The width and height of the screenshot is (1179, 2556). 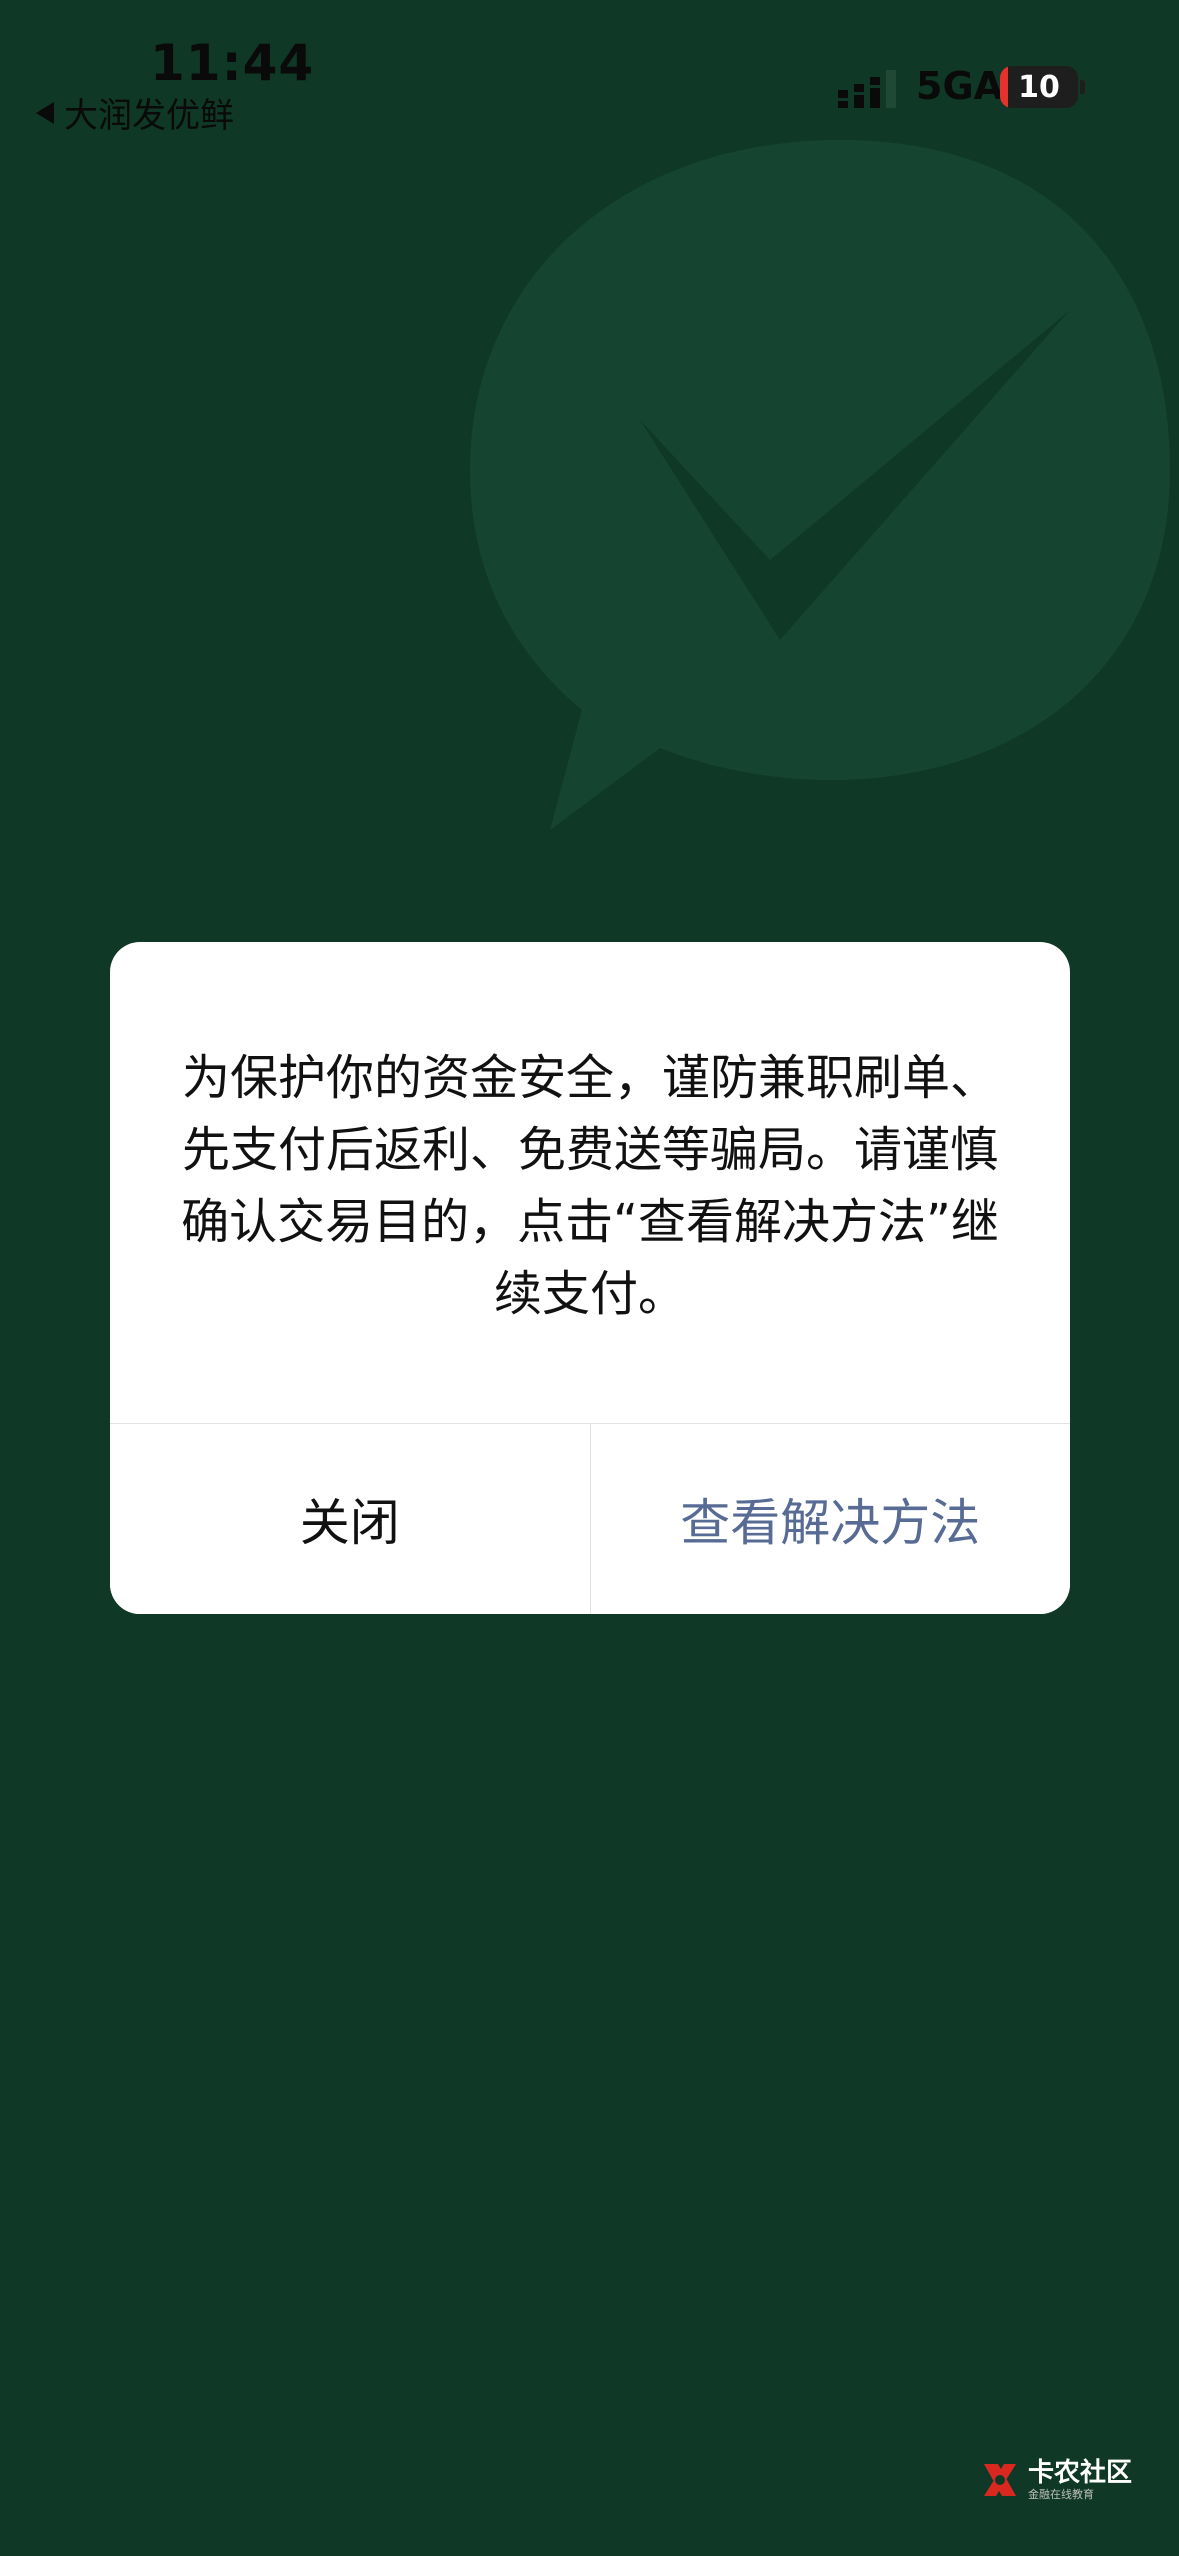 I want to click on logo-title: 卡农社区, so click(x=1080, y=2473).